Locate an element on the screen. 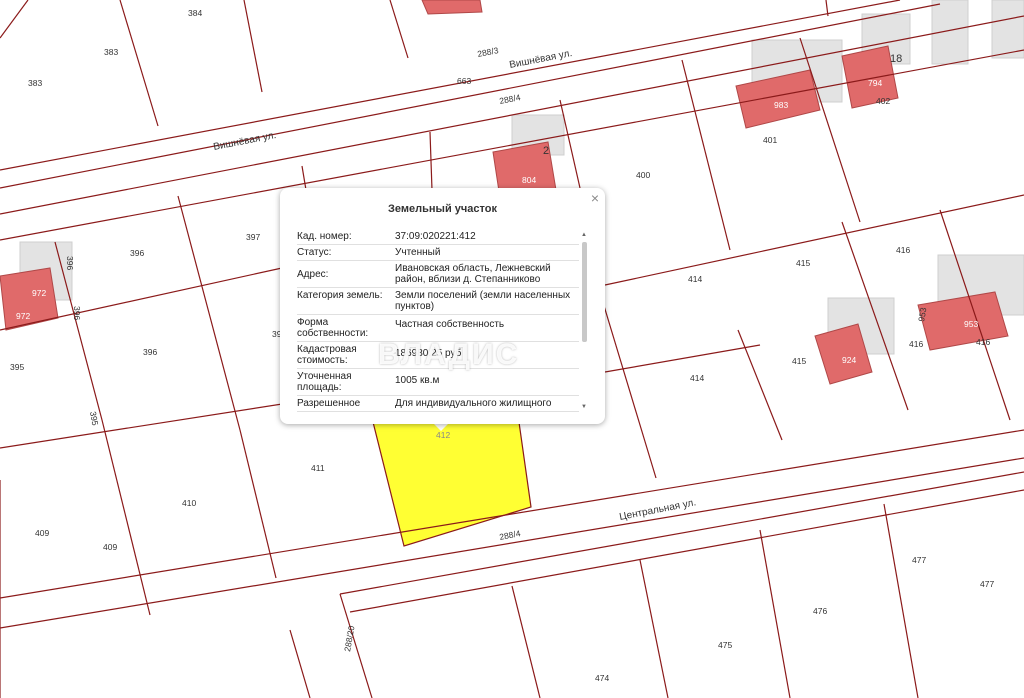 The width and height of the screenshot is (1024, 698). scroll-down-icon: ▼ is located at coordinates (584, 407).